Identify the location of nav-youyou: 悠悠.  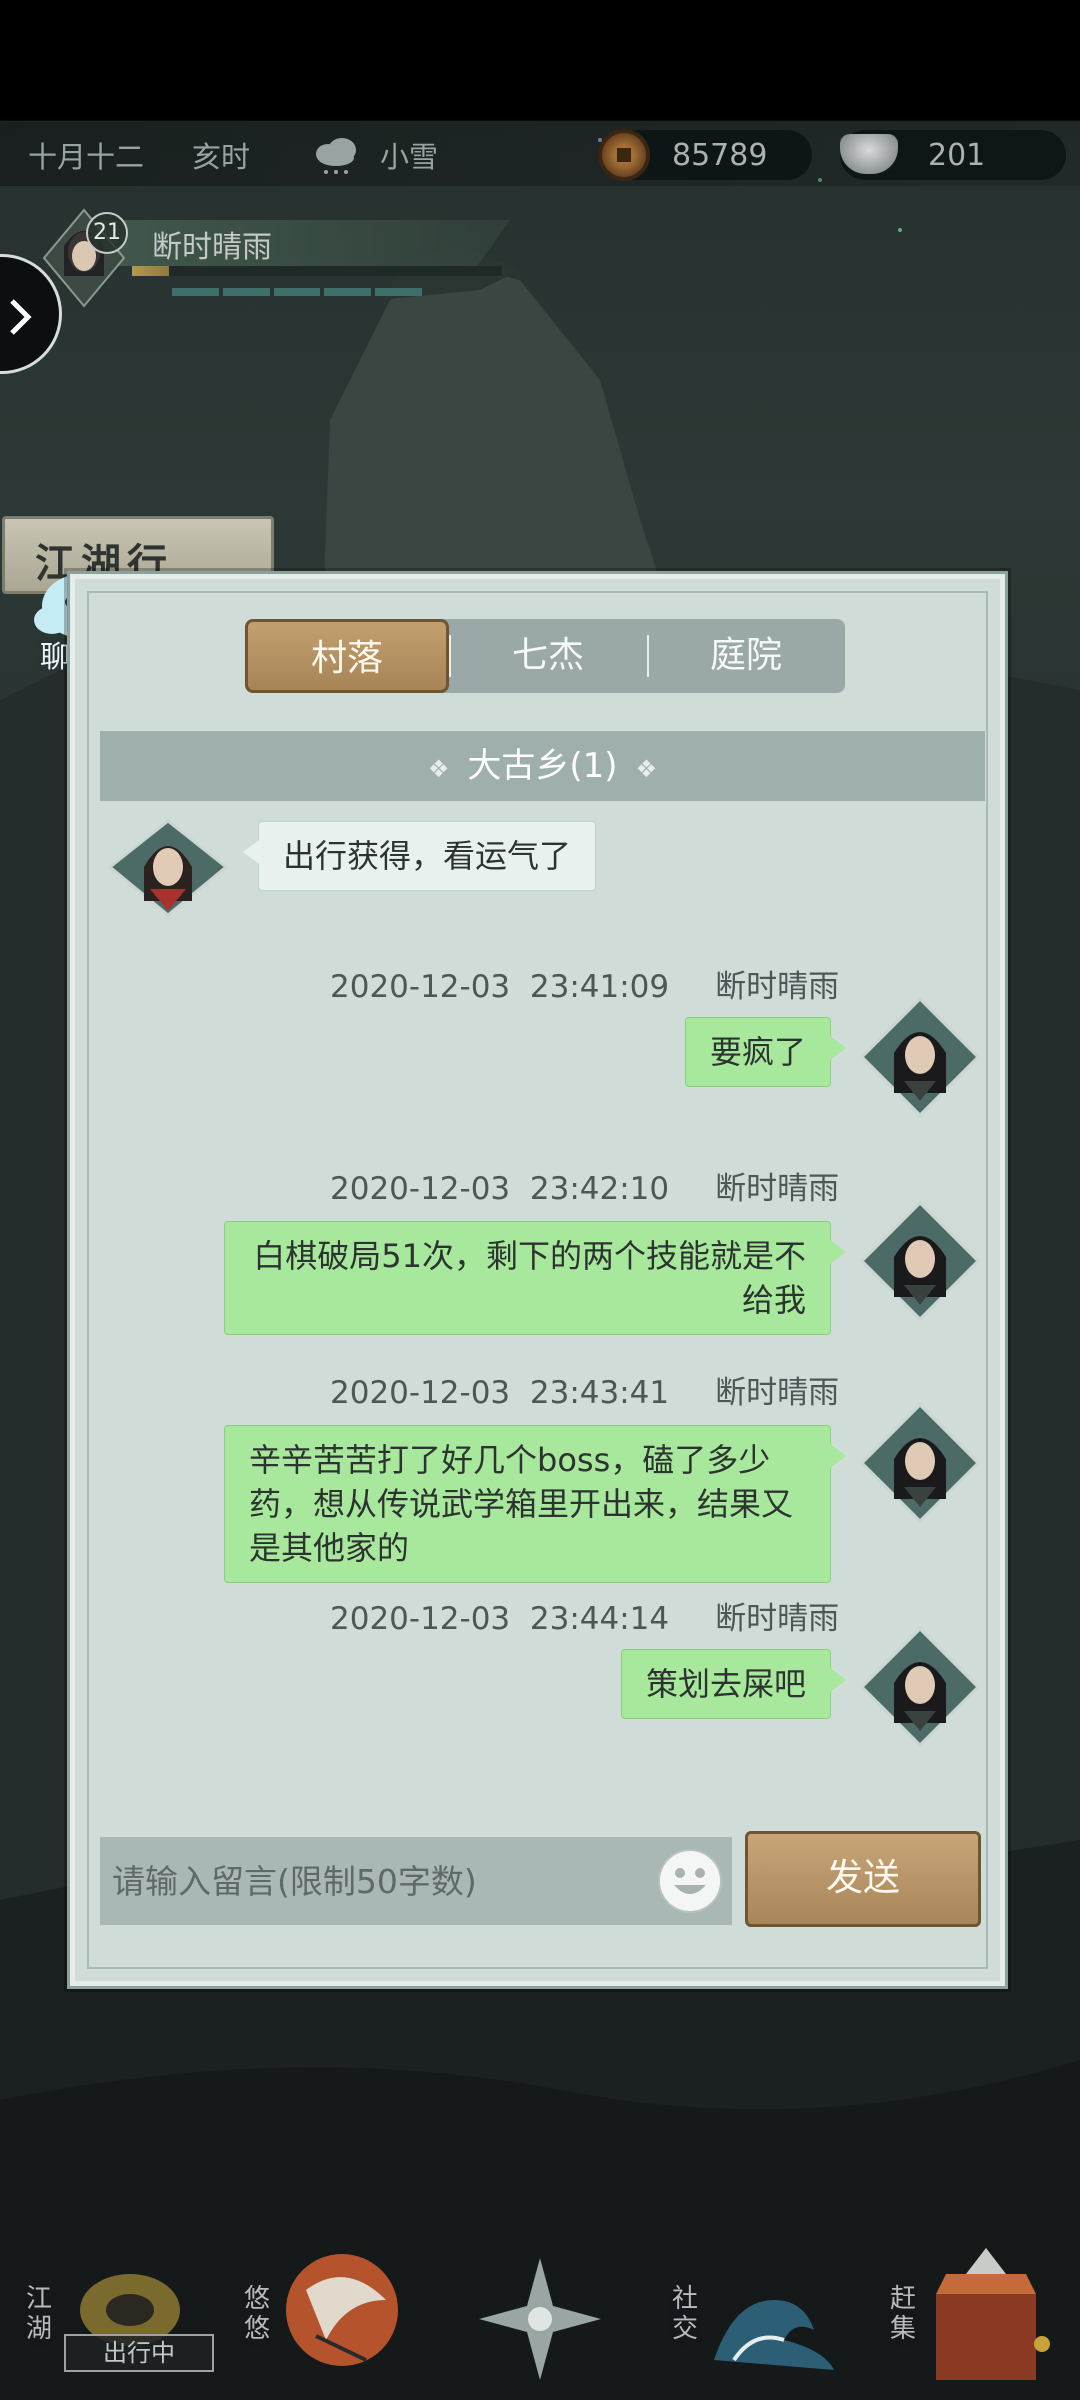
(320, 2310).